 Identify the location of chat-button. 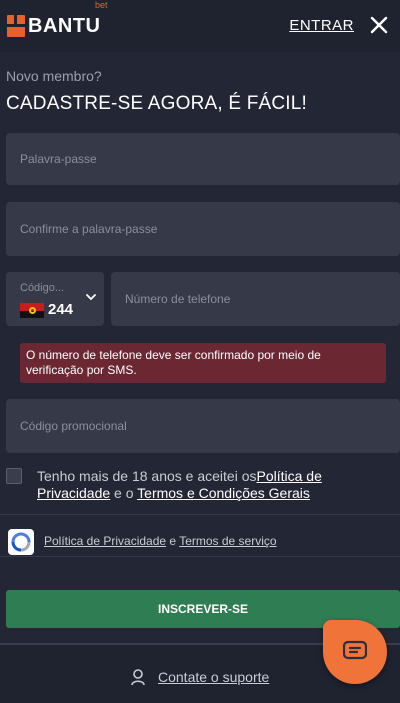
(355, 652).